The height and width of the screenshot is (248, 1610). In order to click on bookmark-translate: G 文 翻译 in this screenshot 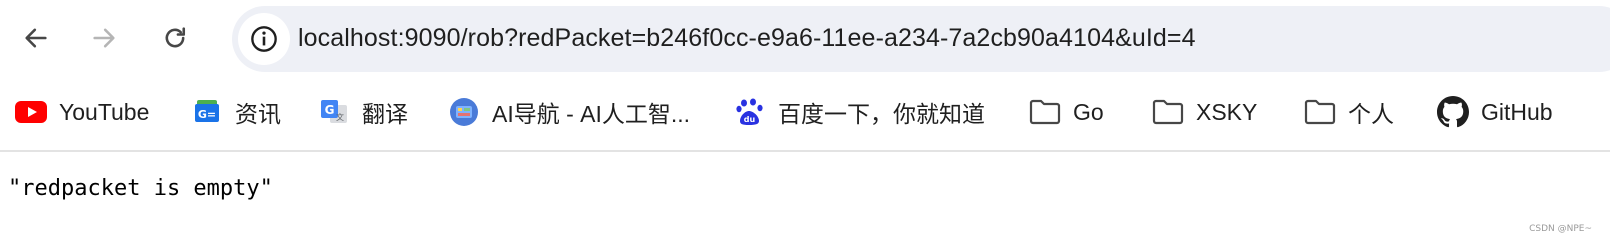, I will do `click(363, 112)`.